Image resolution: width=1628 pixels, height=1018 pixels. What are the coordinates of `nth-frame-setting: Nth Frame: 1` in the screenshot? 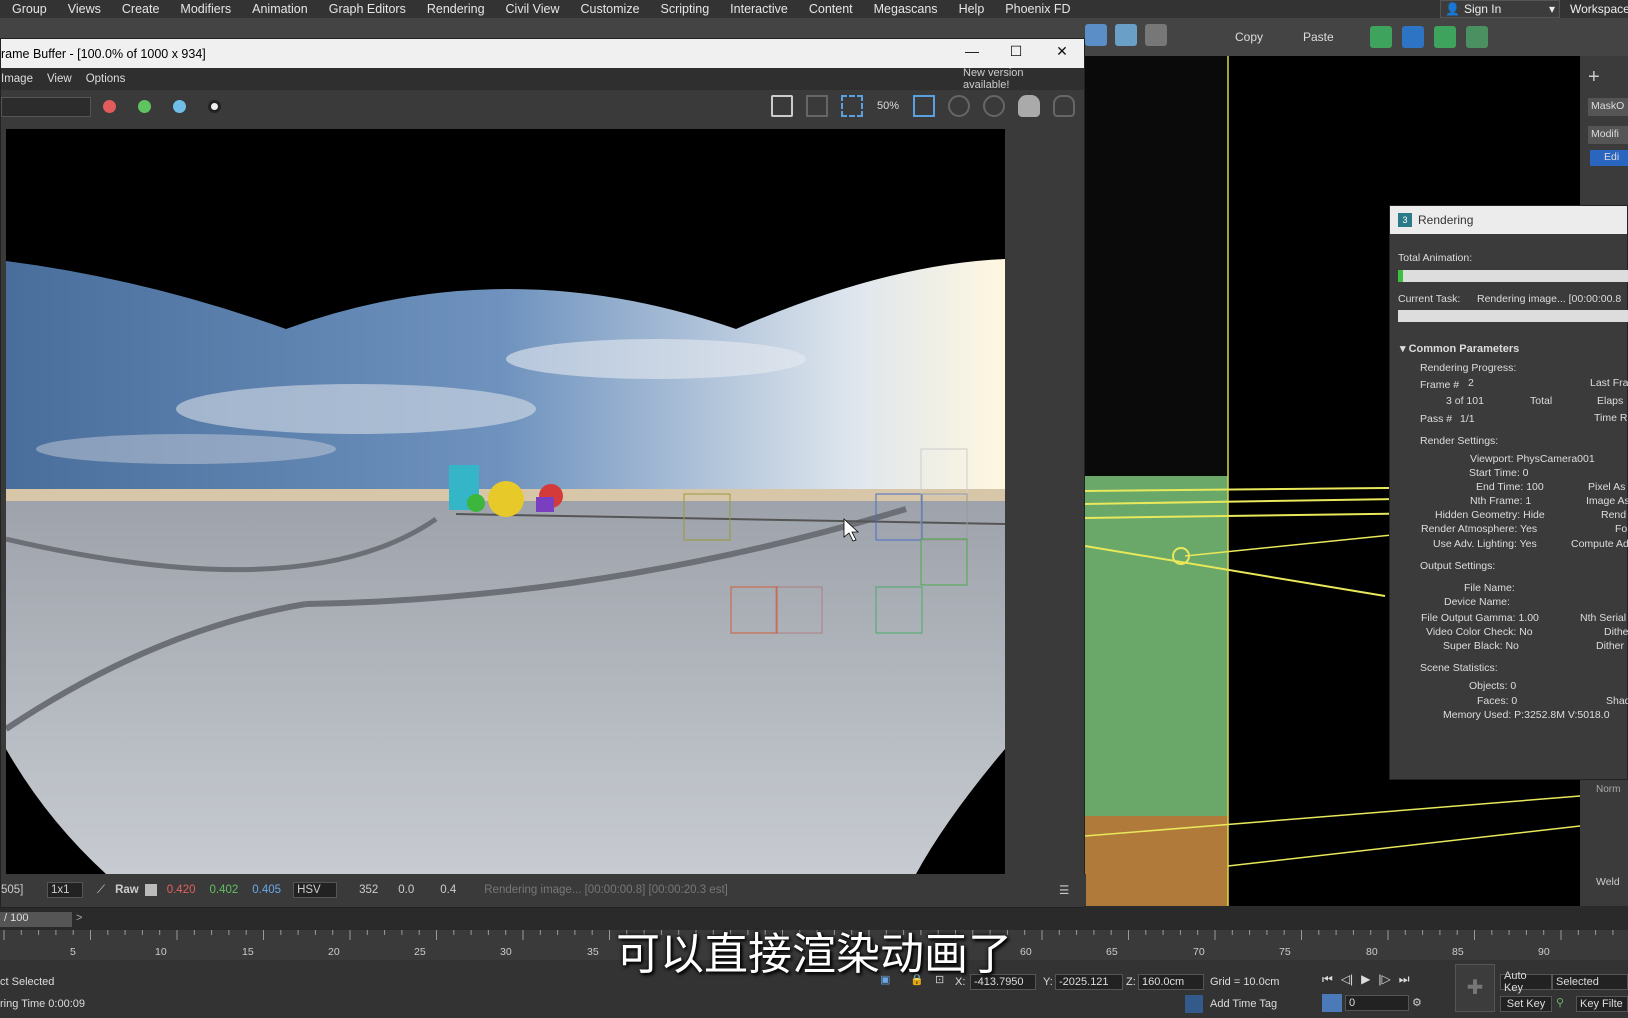 It's located at (1501, 501).